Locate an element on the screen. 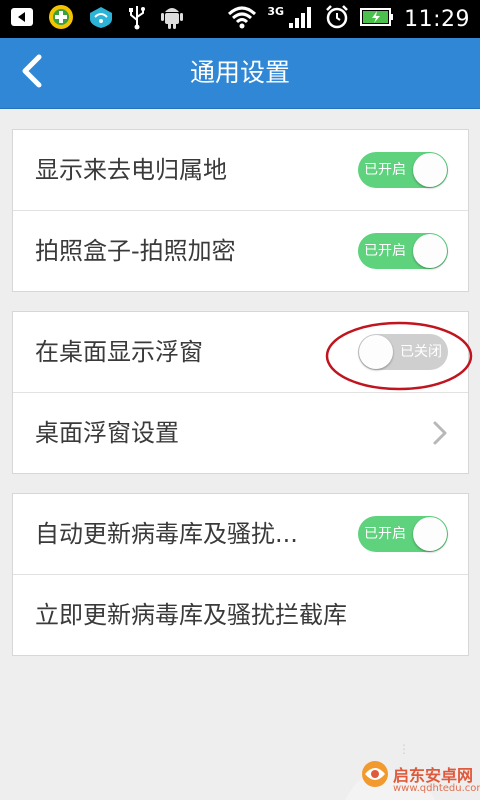 This screenshot has width=480, height=800. desktop-float-toggle: 已关闭 is located at coordinates (403, 352).